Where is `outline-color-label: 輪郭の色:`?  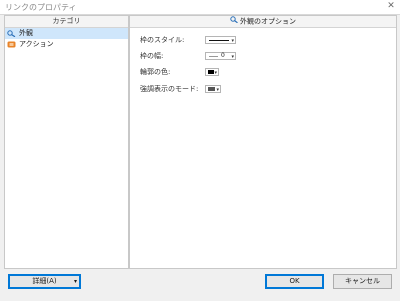
outline-color-label: 輪郭の色: is located at coordinates (155, 72).